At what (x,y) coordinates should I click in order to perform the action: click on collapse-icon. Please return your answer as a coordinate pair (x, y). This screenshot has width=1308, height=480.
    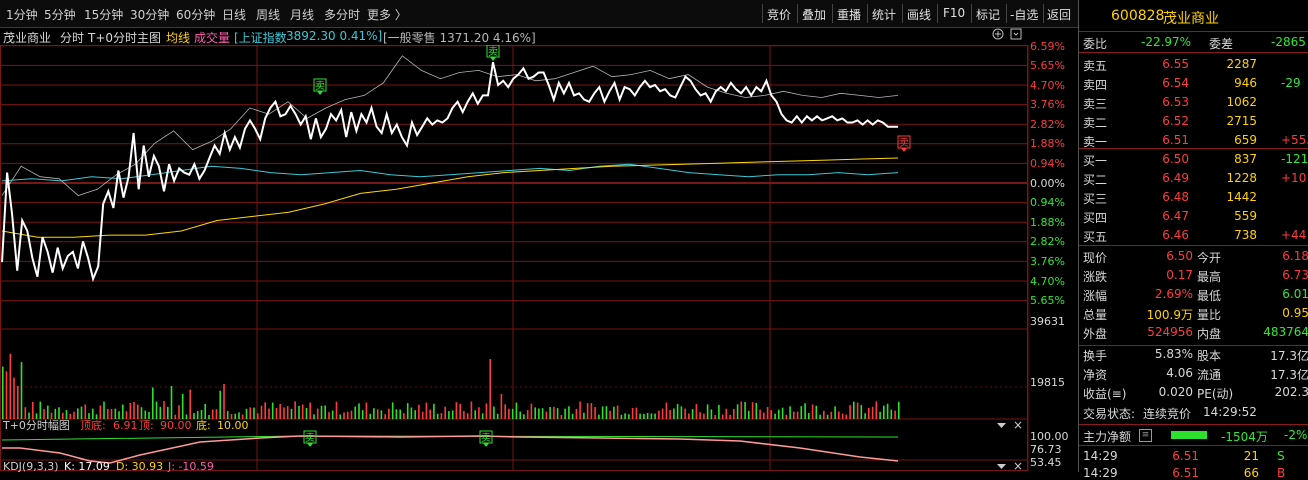
    Looking at the image, I should click on (1001, 425).